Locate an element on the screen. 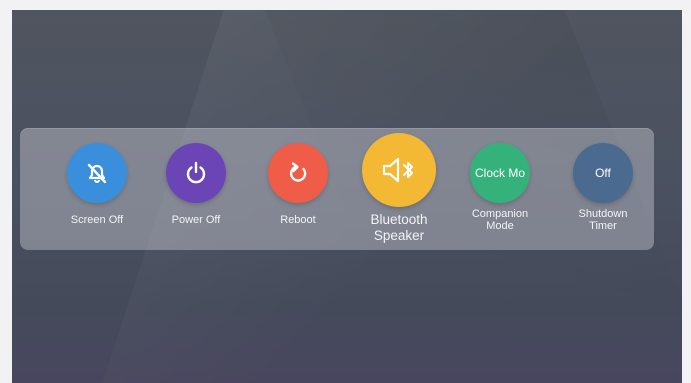 The height and width of the screenshot is (383, 691). shutdown-timer-circle: Off is located at coordinates (603, 173).